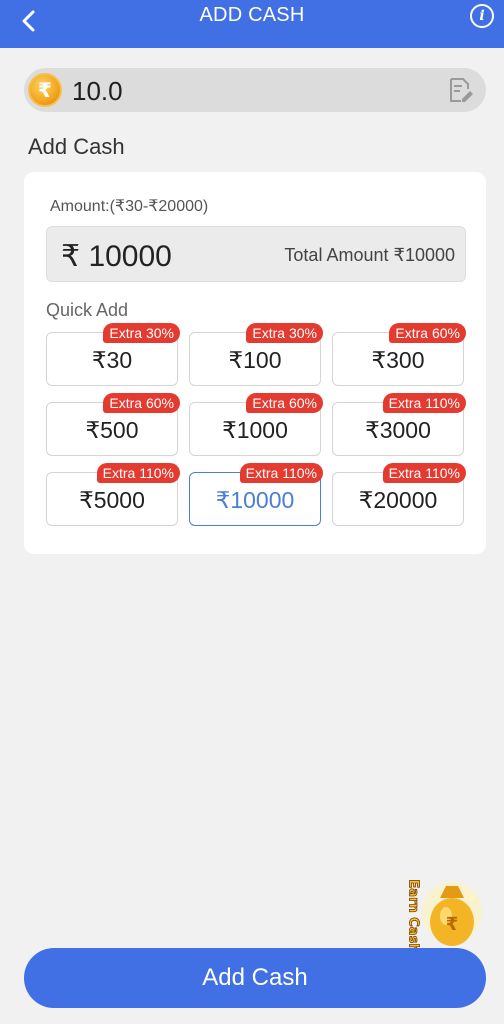 The image size is (504, 1024). What do you see at coordinates (398, 500) in the screenshot?
I see `option-value: ₹20000` at bounding box center [398, 500].